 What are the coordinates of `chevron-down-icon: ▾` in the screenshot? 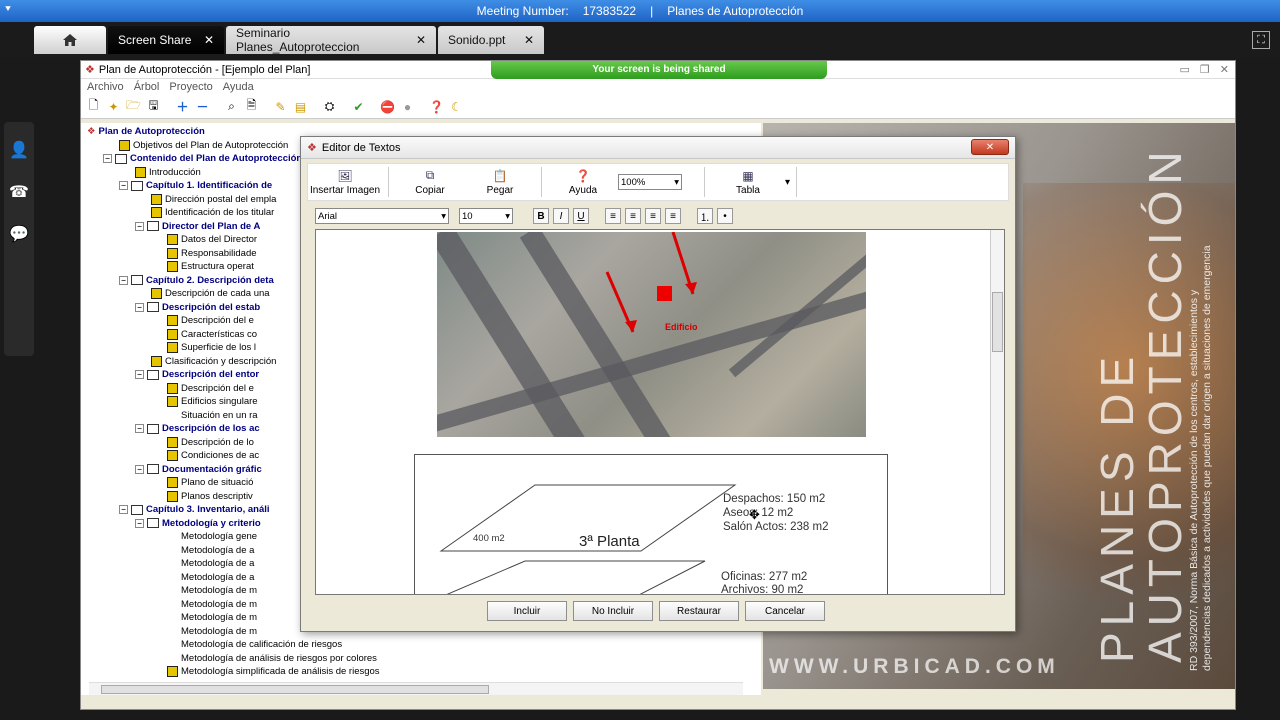 It's located at (787, 182).